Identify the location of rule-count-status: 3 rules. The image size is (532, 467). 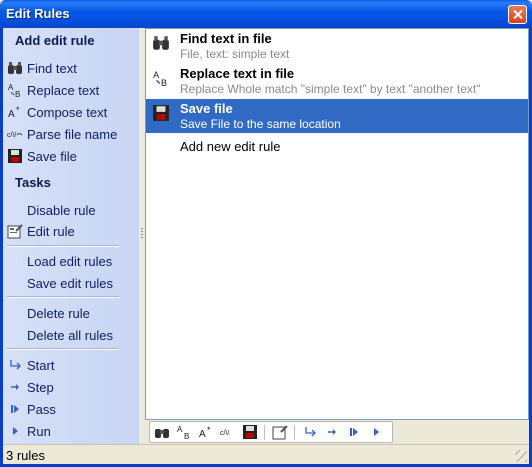
(26, 455).